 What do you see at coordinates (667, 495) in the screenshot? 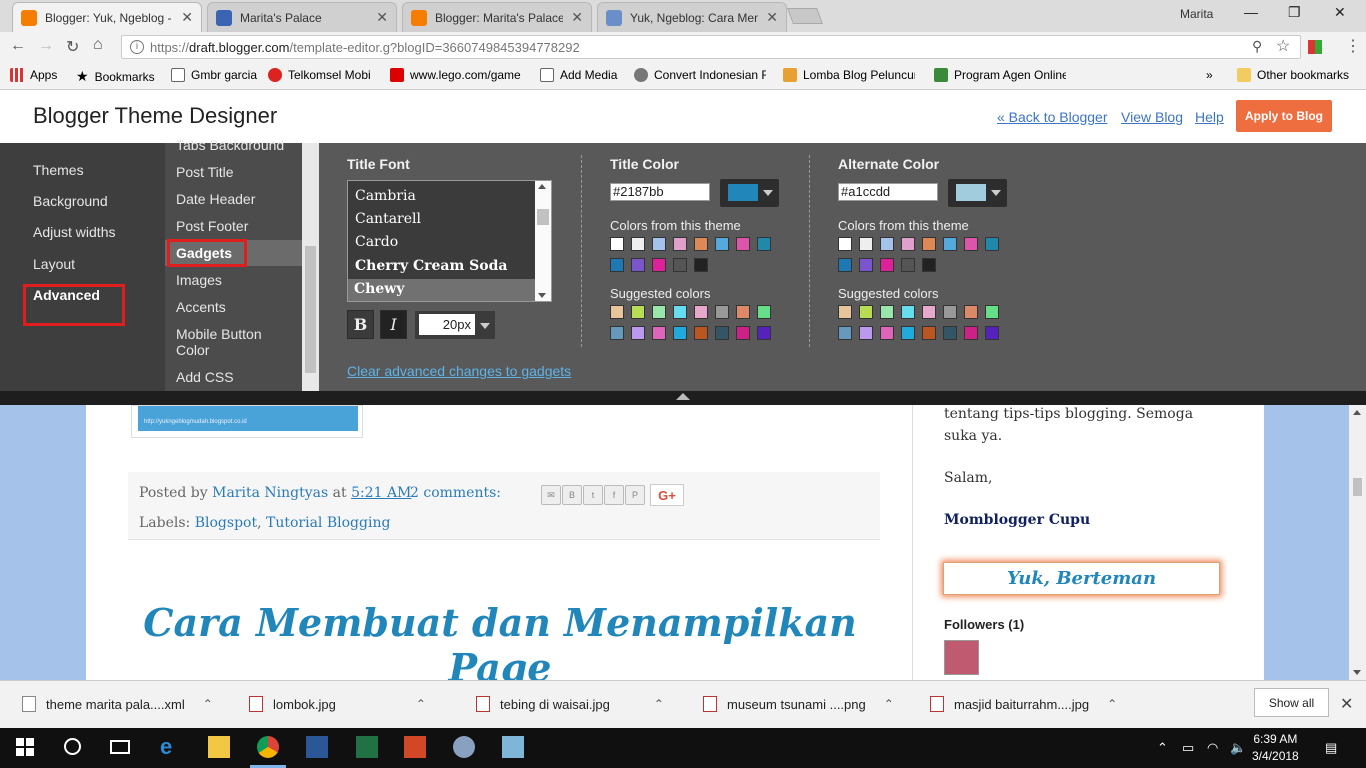
I see `gplus-button: G+` at bounding box center [667, 495].